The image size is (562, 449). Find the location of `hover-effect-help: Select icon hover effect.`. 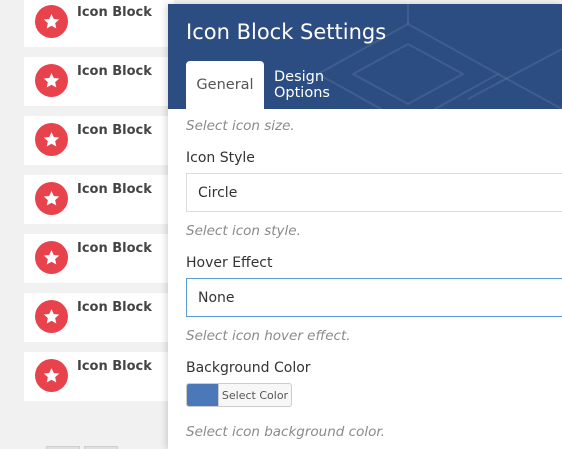

hover-effect-help: Select icon hover effect. is located at coordinates (268, 336).